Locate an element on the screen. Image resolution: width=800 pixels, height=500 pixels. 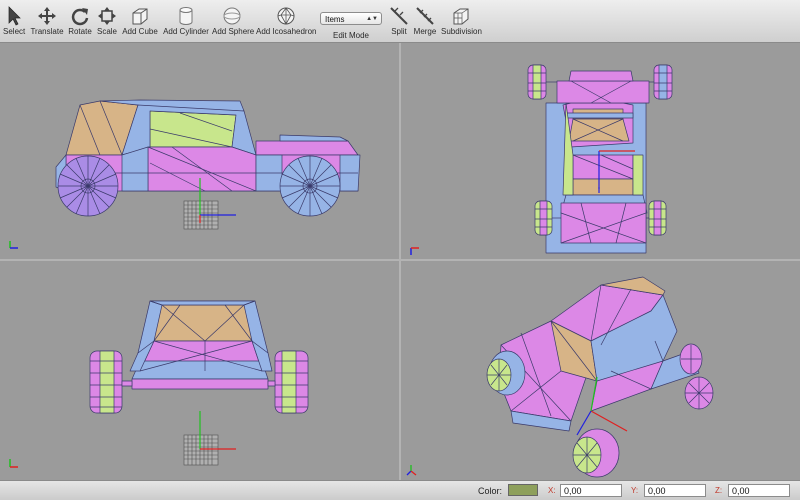
add-sphere-label: Add Sphere is located at coordinates (233, 31).